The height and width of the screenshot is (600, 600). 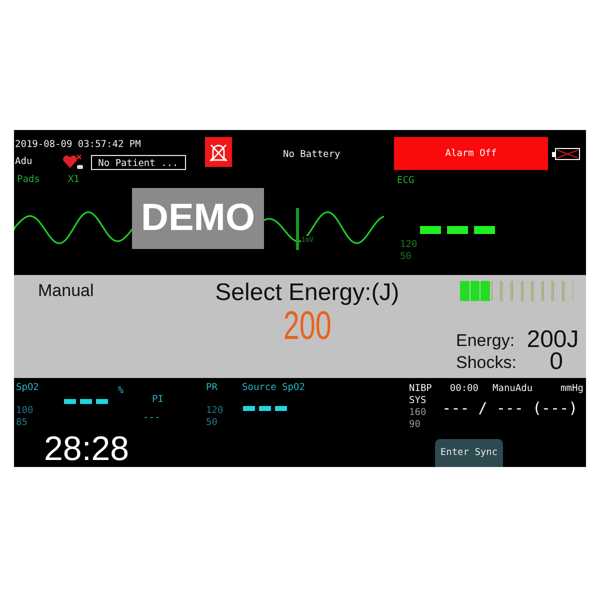 What do you see at coordinates (23, 162) in the screenshot?
I see `patient-type: Adu` at bounding box center [23, 162].